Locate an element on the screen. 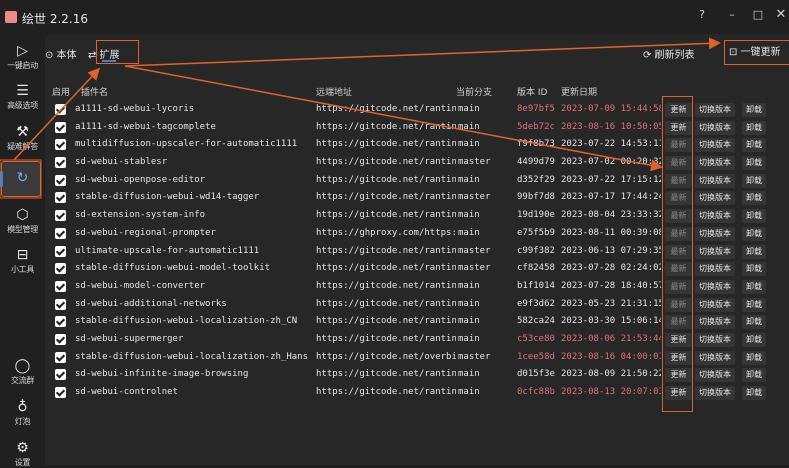  refresh-list-button: ⟳ 刷新列表 is located at coordinates (669, 53).